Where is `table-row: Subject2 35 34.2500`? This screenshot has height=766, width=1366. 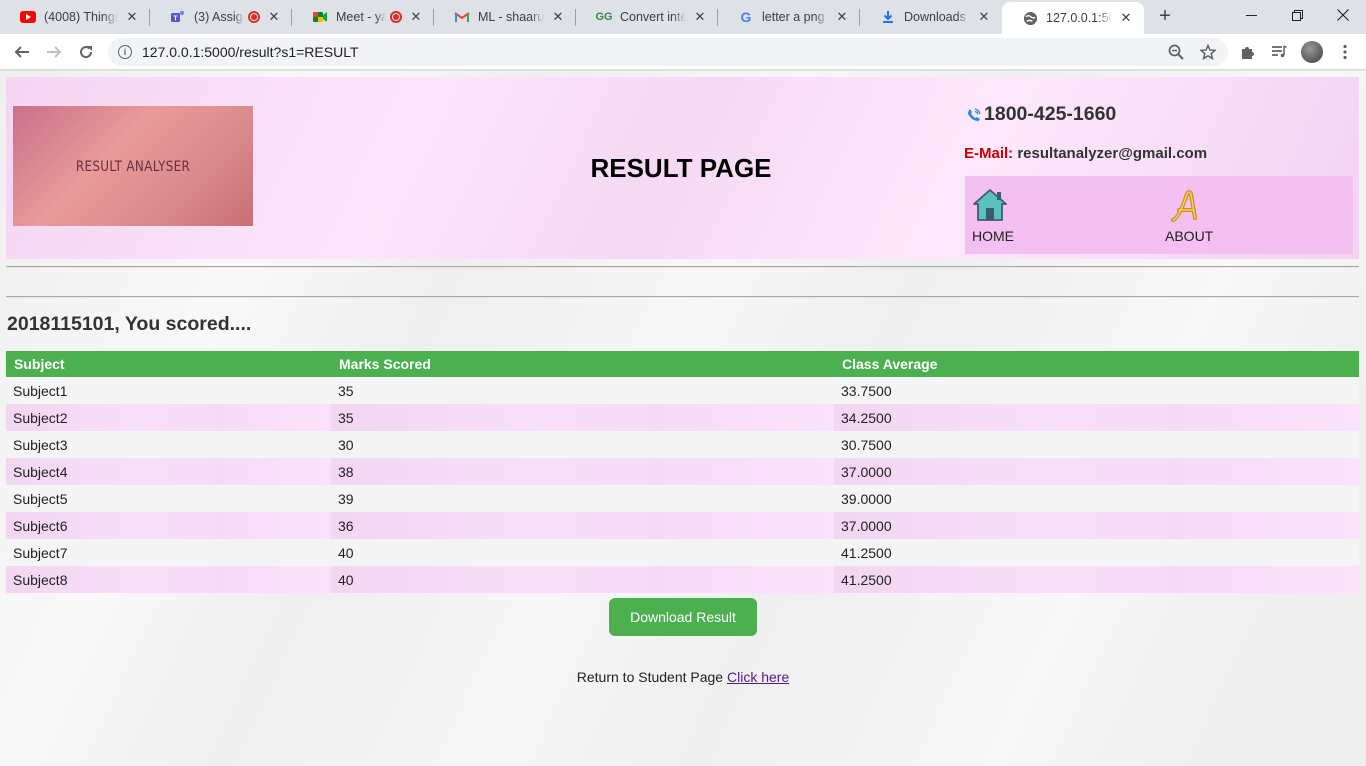
table-row: Subject2 35 34.2500 is located at coordinates (682, 417).